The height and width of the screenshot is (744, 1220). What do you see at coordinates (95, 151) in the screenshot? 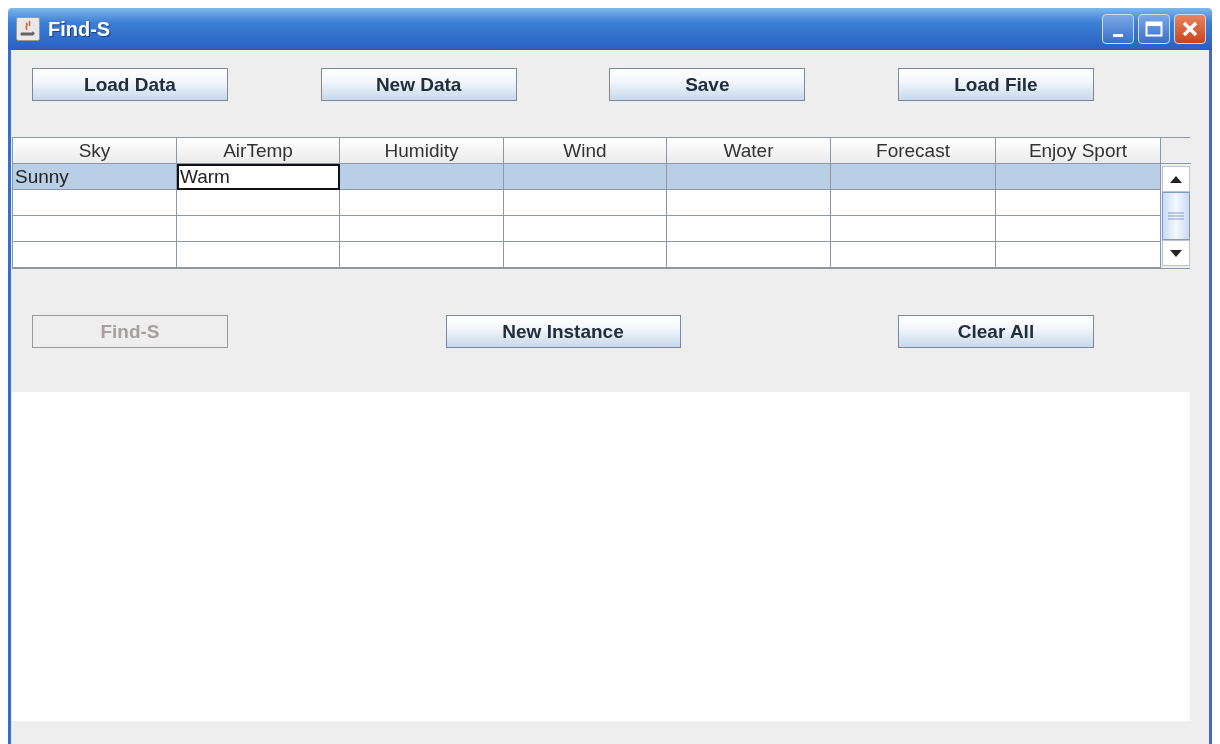
I see `column-header: Sky` at bounding box center [95, 151].